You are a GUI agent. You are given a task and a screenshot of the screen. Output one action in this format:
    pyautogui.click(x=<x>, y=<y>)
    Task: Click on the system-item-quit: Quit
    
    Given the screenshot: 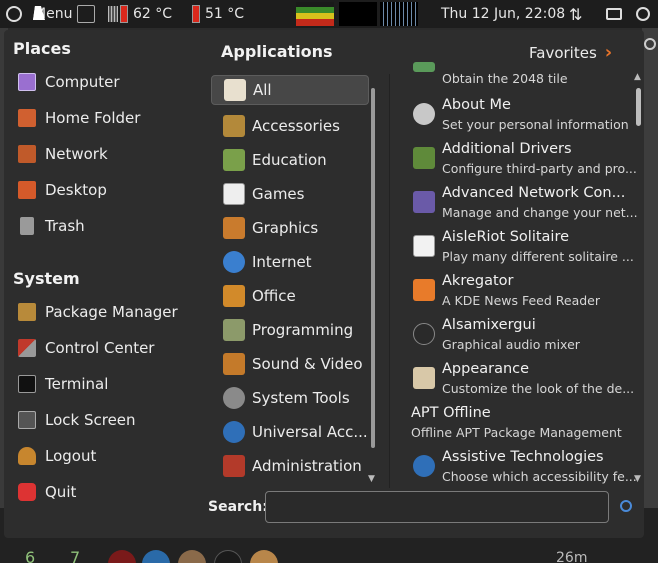 What is the action you would take?
    pyautogui.click(x=47, y=492)
    